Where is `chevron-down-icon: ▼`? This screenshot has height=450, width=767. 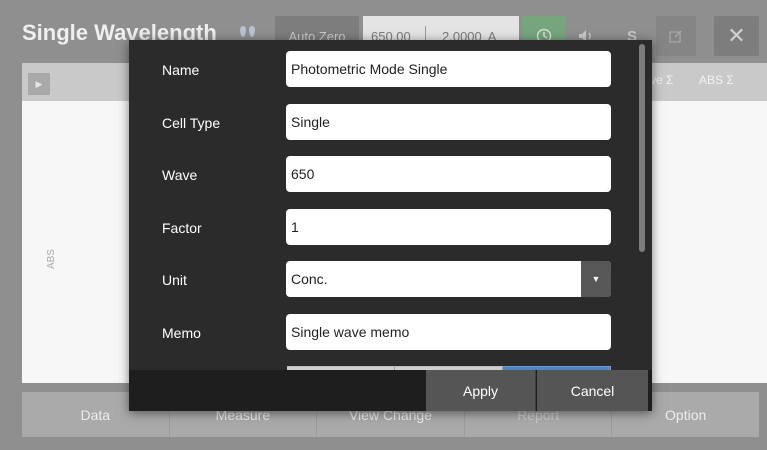 chevron-down-icon: ▼ is located at coordinates (596, 279).